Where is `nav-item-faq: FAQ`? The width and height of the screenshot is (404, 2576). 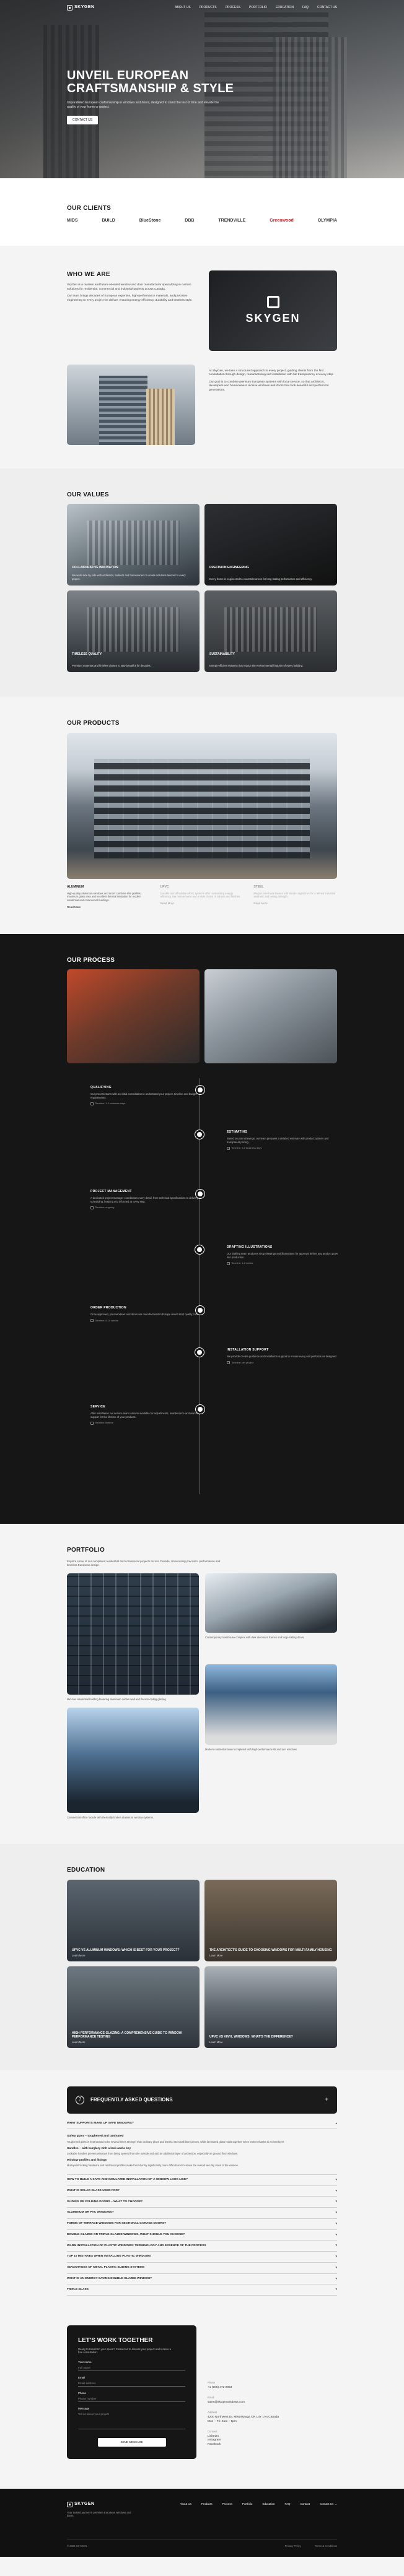 nav-item-faq: FAQ is located at coordinates (305, 8).